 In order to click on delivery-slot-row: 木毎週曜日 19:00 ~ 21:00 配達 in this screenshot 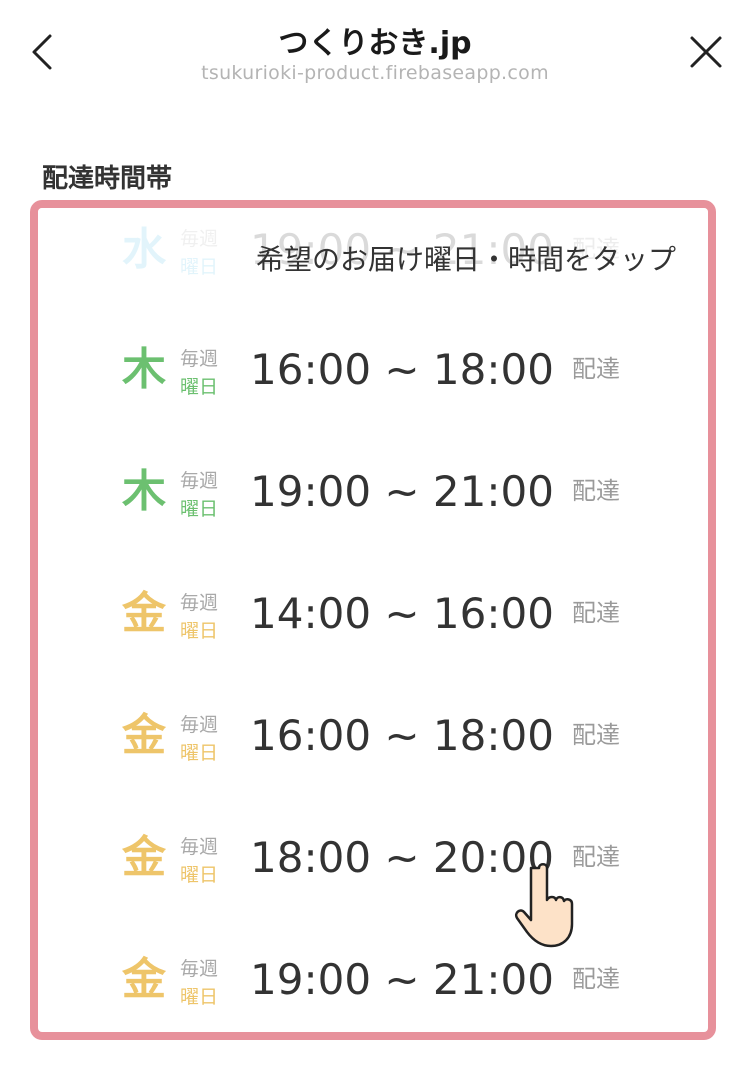, I will do `click(373, 505)`.